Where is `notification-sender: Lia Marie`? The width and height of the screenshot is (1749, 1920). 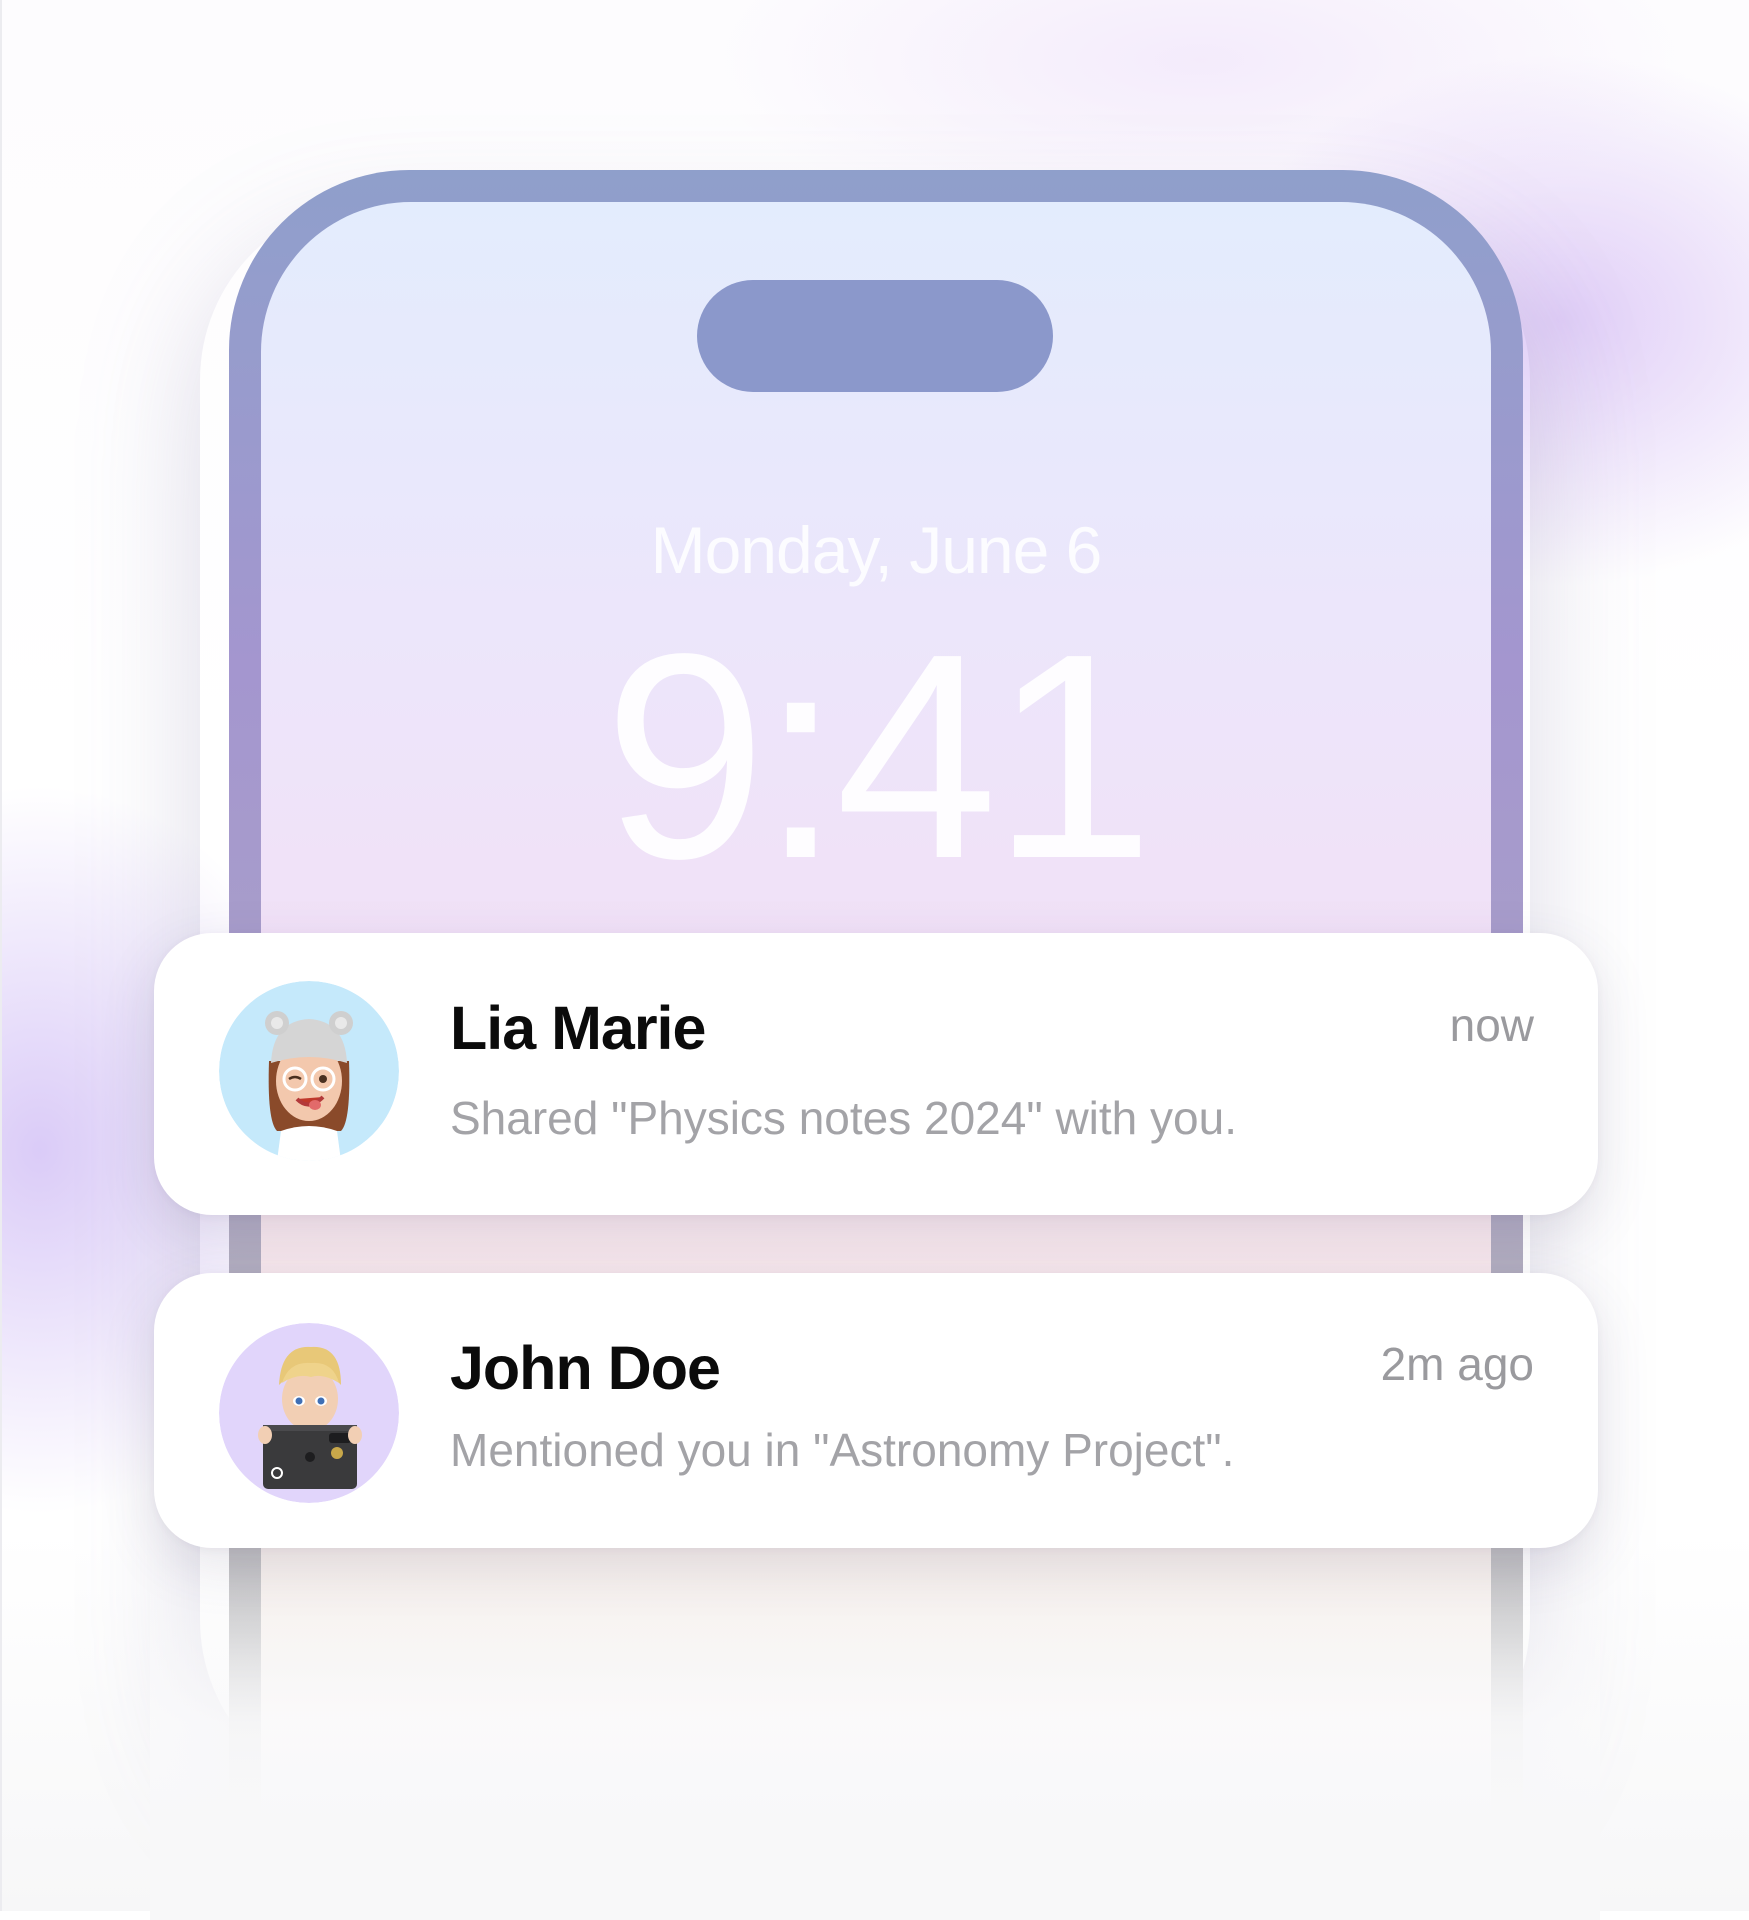 notification-sender: Lia Marie is located at coordinates (578, 1028).